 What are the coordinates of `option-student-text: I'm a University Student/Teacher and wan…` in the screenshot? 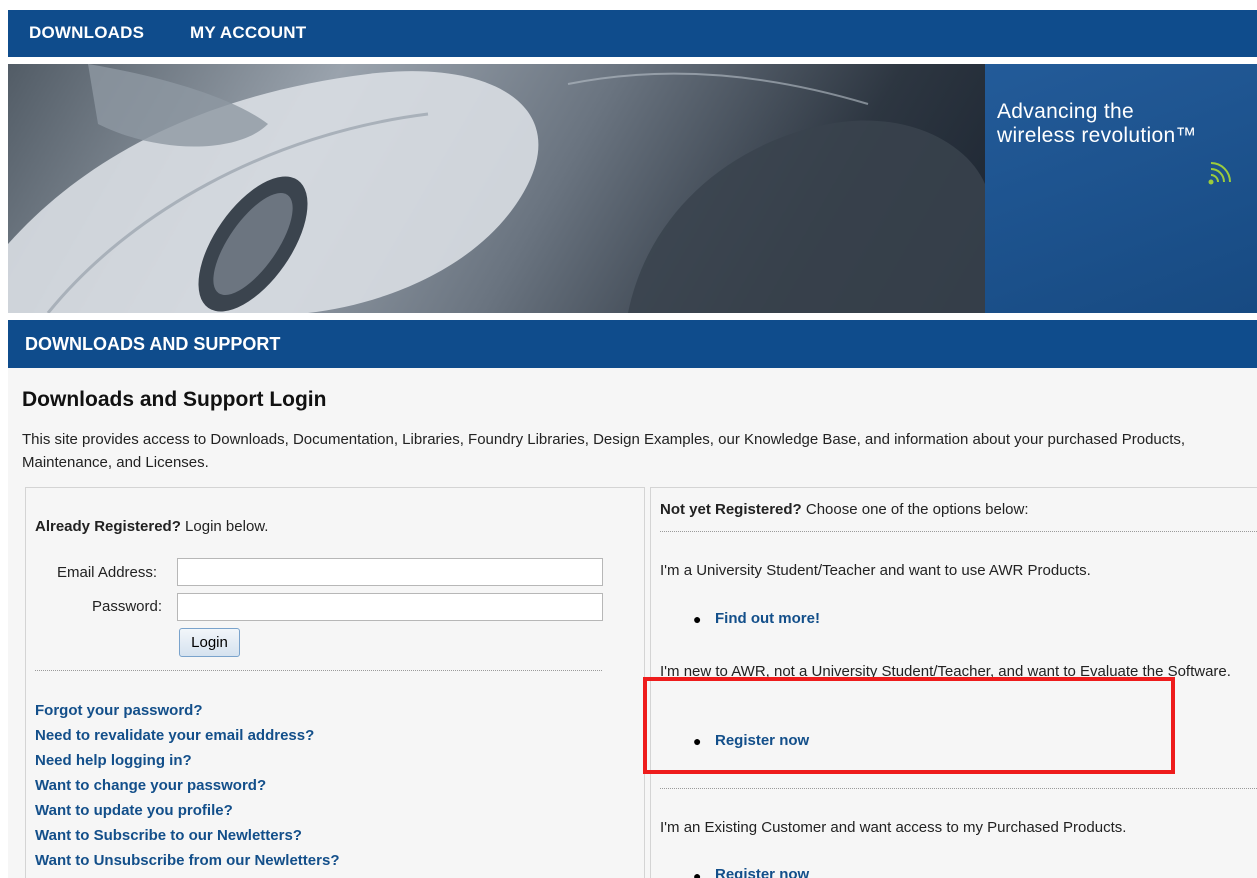 It's located at (875, 570).